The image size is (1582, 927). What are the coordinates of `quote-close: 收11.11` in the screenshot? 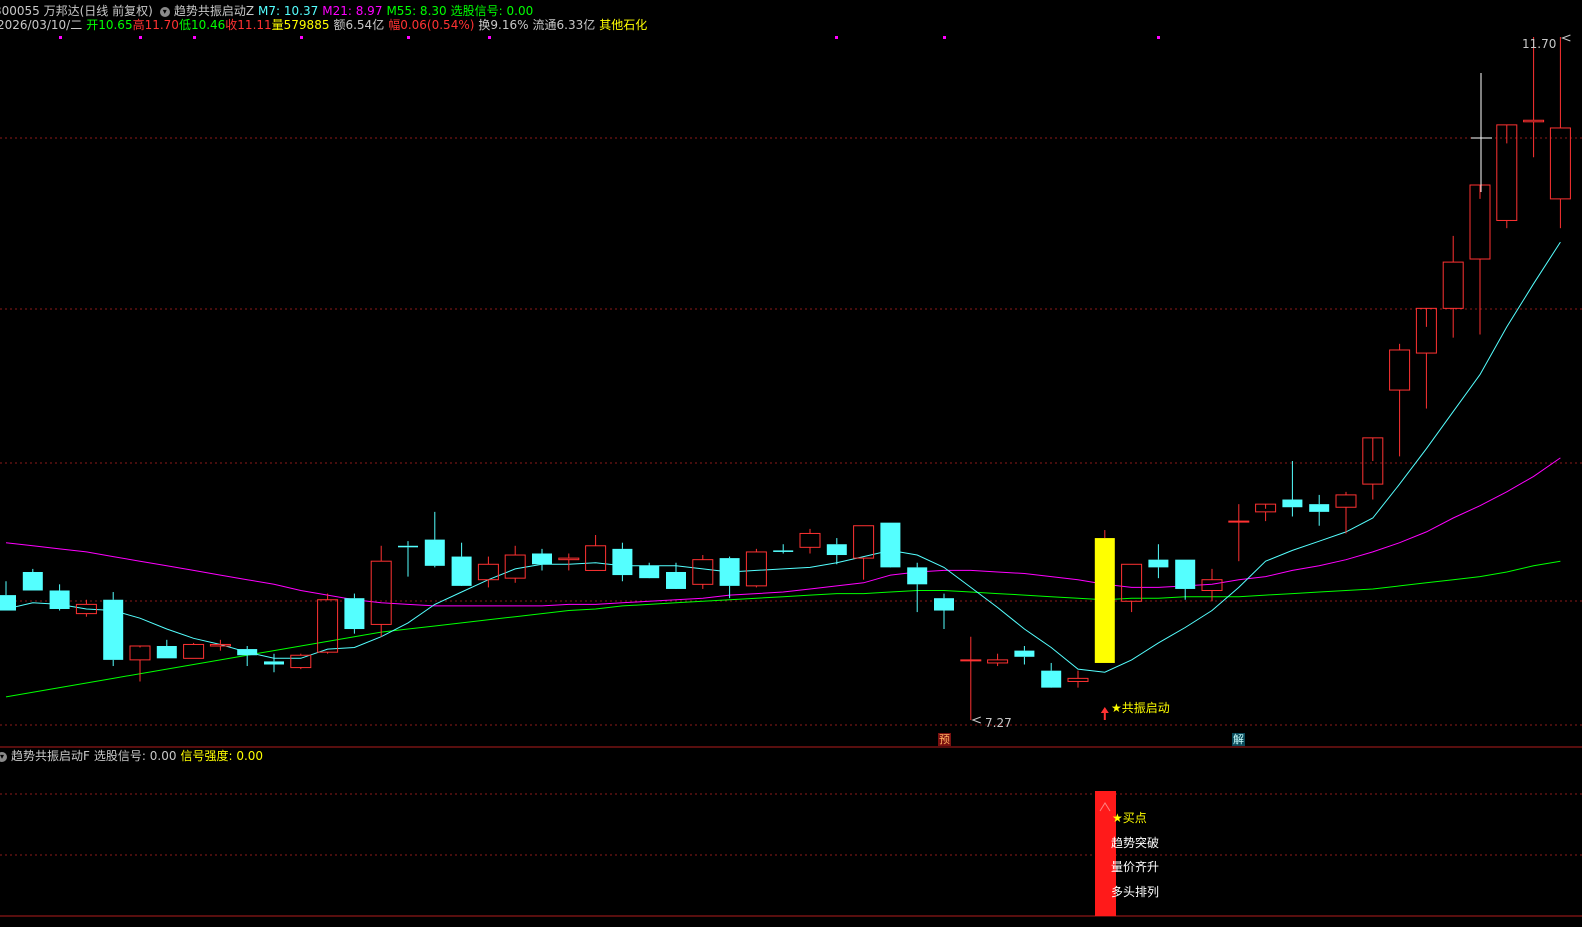 It's located at (248, 25).